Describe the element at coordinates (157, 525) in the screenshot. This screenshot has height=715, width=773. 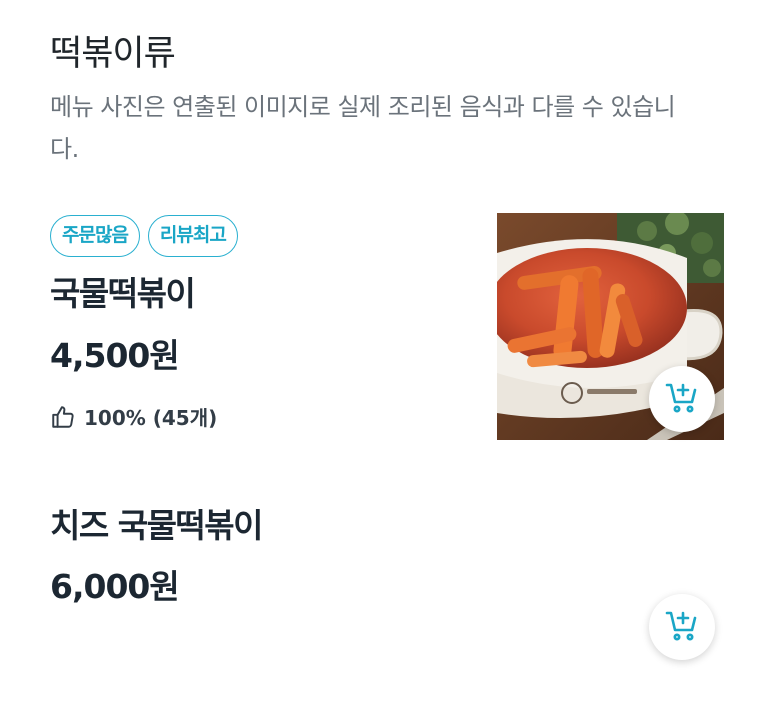
I see `menu-name: 치즈 국물떡볶이` at that location.